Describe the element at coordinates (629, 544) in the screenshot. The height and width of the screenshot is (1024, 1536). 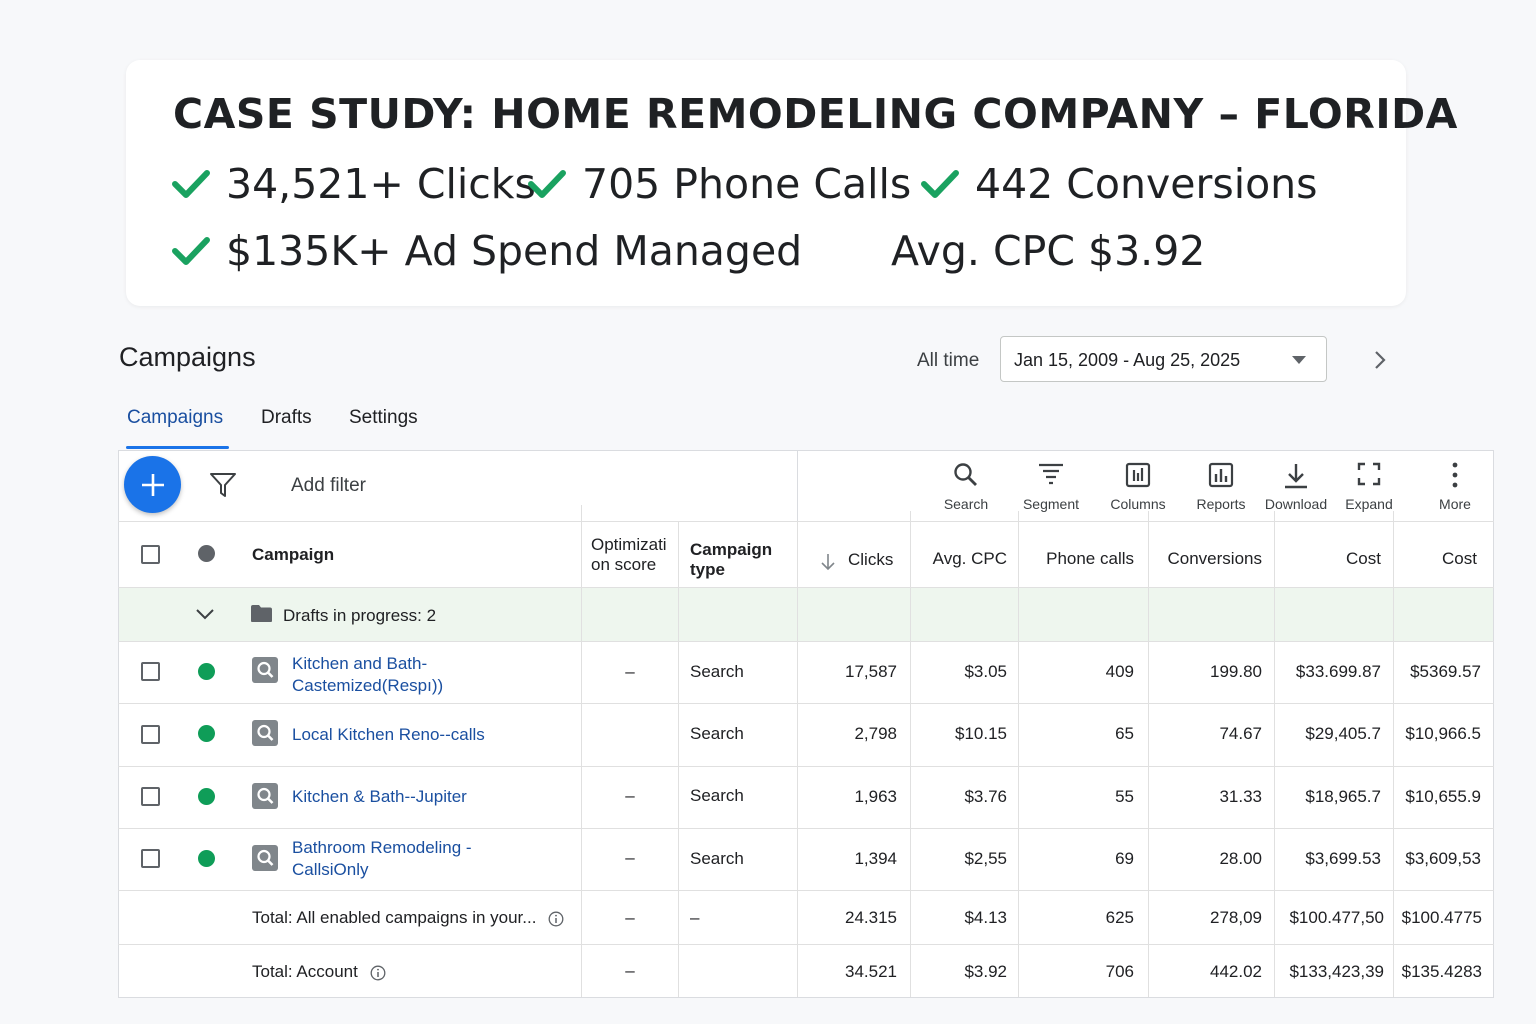
I see `column-header-opt-line1: Optimizati` at that location.